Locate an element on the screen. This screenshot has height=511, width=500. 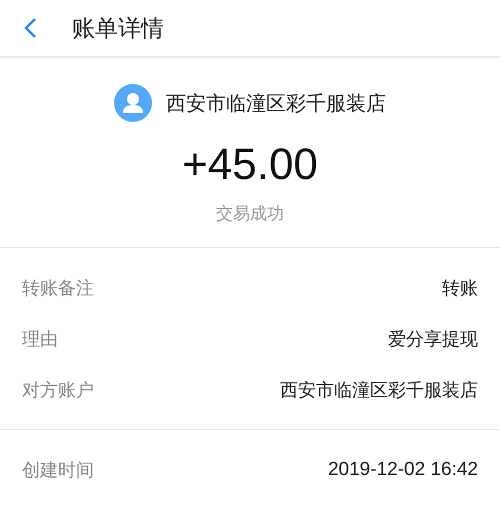
avatar-icon is located at coordinates (133, 103).